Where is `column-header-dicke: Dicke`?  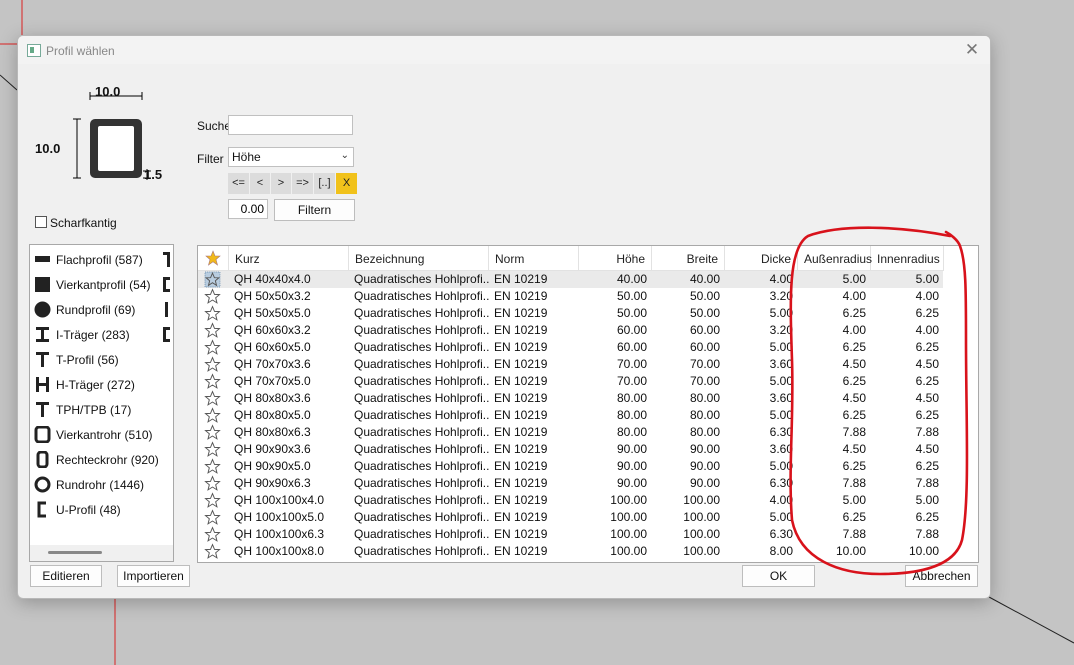 column-header-dicke: Dicke is located at coordinates (761, 258).